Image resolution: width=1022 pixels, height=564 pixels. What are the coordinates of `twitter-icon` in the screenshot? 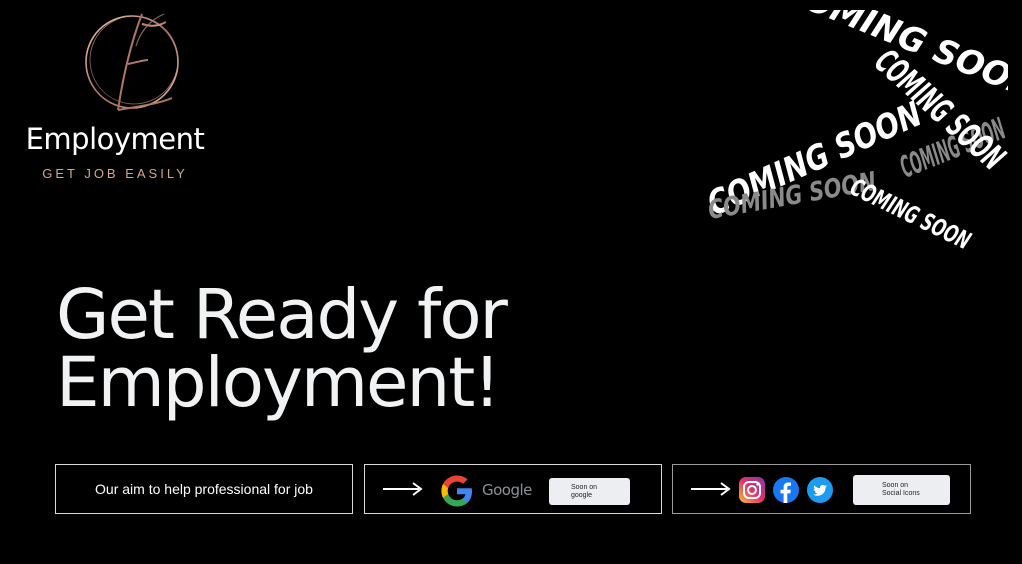 It's located at (820, 490).